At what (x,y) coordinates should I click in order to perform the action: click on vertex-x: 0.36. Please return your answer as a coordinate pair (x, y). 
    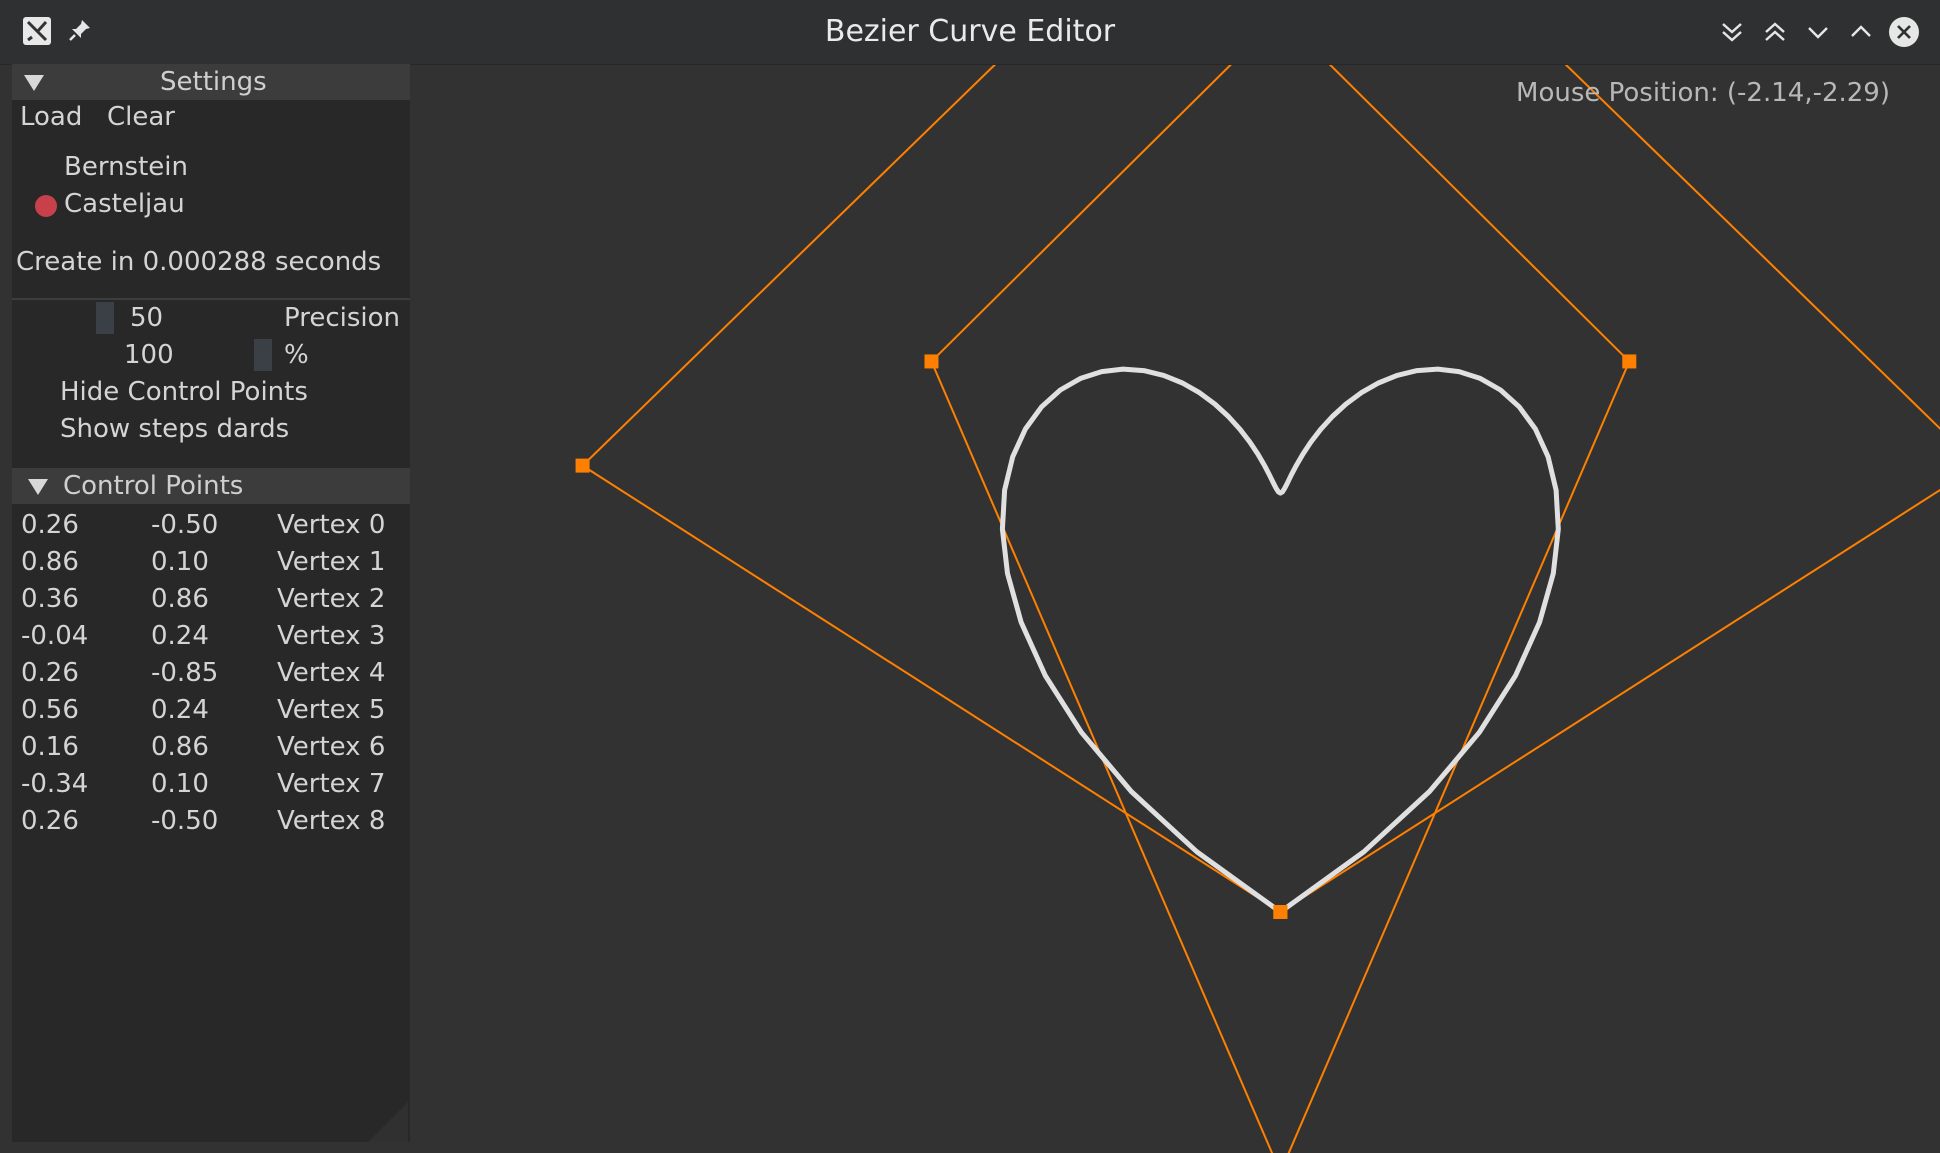
    Looking at the image, I should click on (50, 599).